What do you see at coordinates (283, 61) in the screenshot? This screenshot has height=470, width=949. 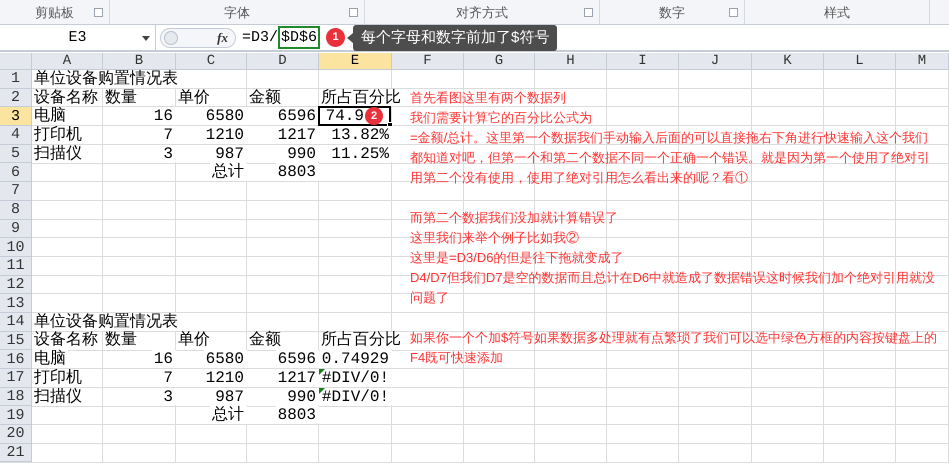 I see `column-header: D` at bounding box center [283, 61].